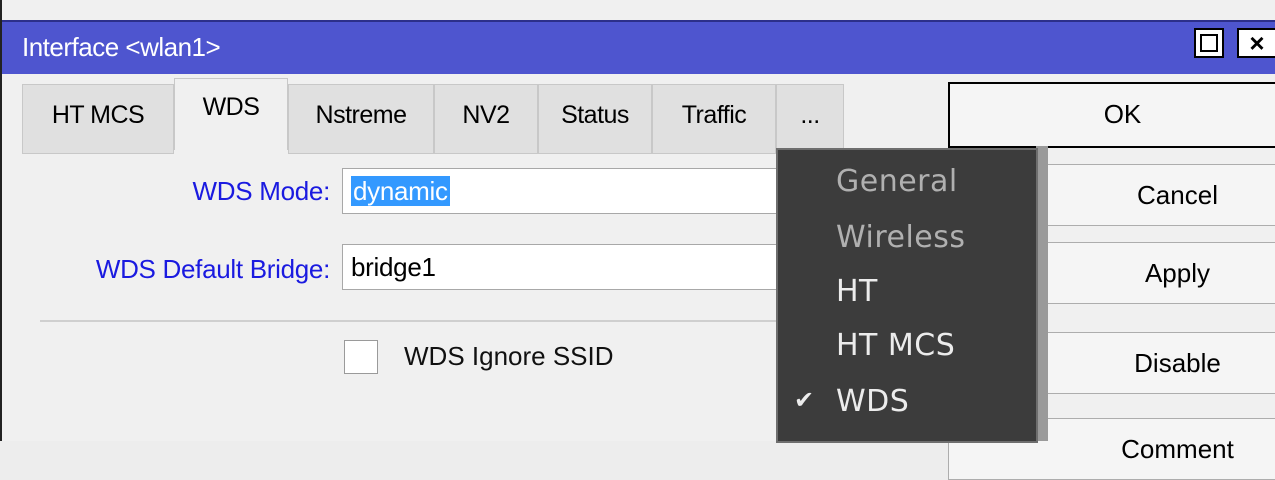 The width and height of the screenshot is (1275, 480). I want to click on wds-mode-value: dynamic, so click(400, 191).